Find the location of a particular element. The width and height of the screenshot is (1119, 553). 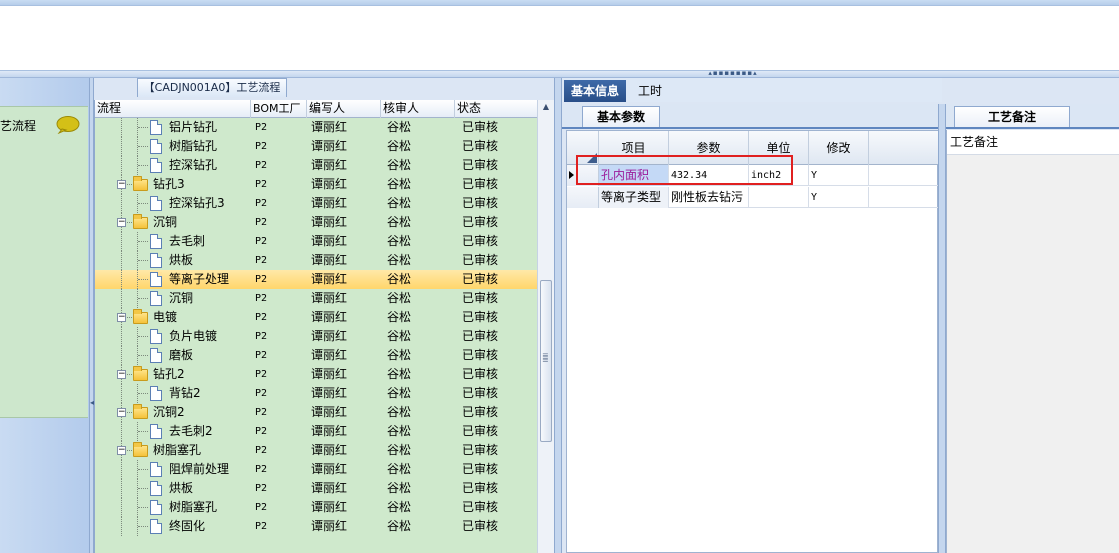

tree-row: 等离子处理 P2 谭丽红 谷松 已审核 is located at coordinates (316, 279).